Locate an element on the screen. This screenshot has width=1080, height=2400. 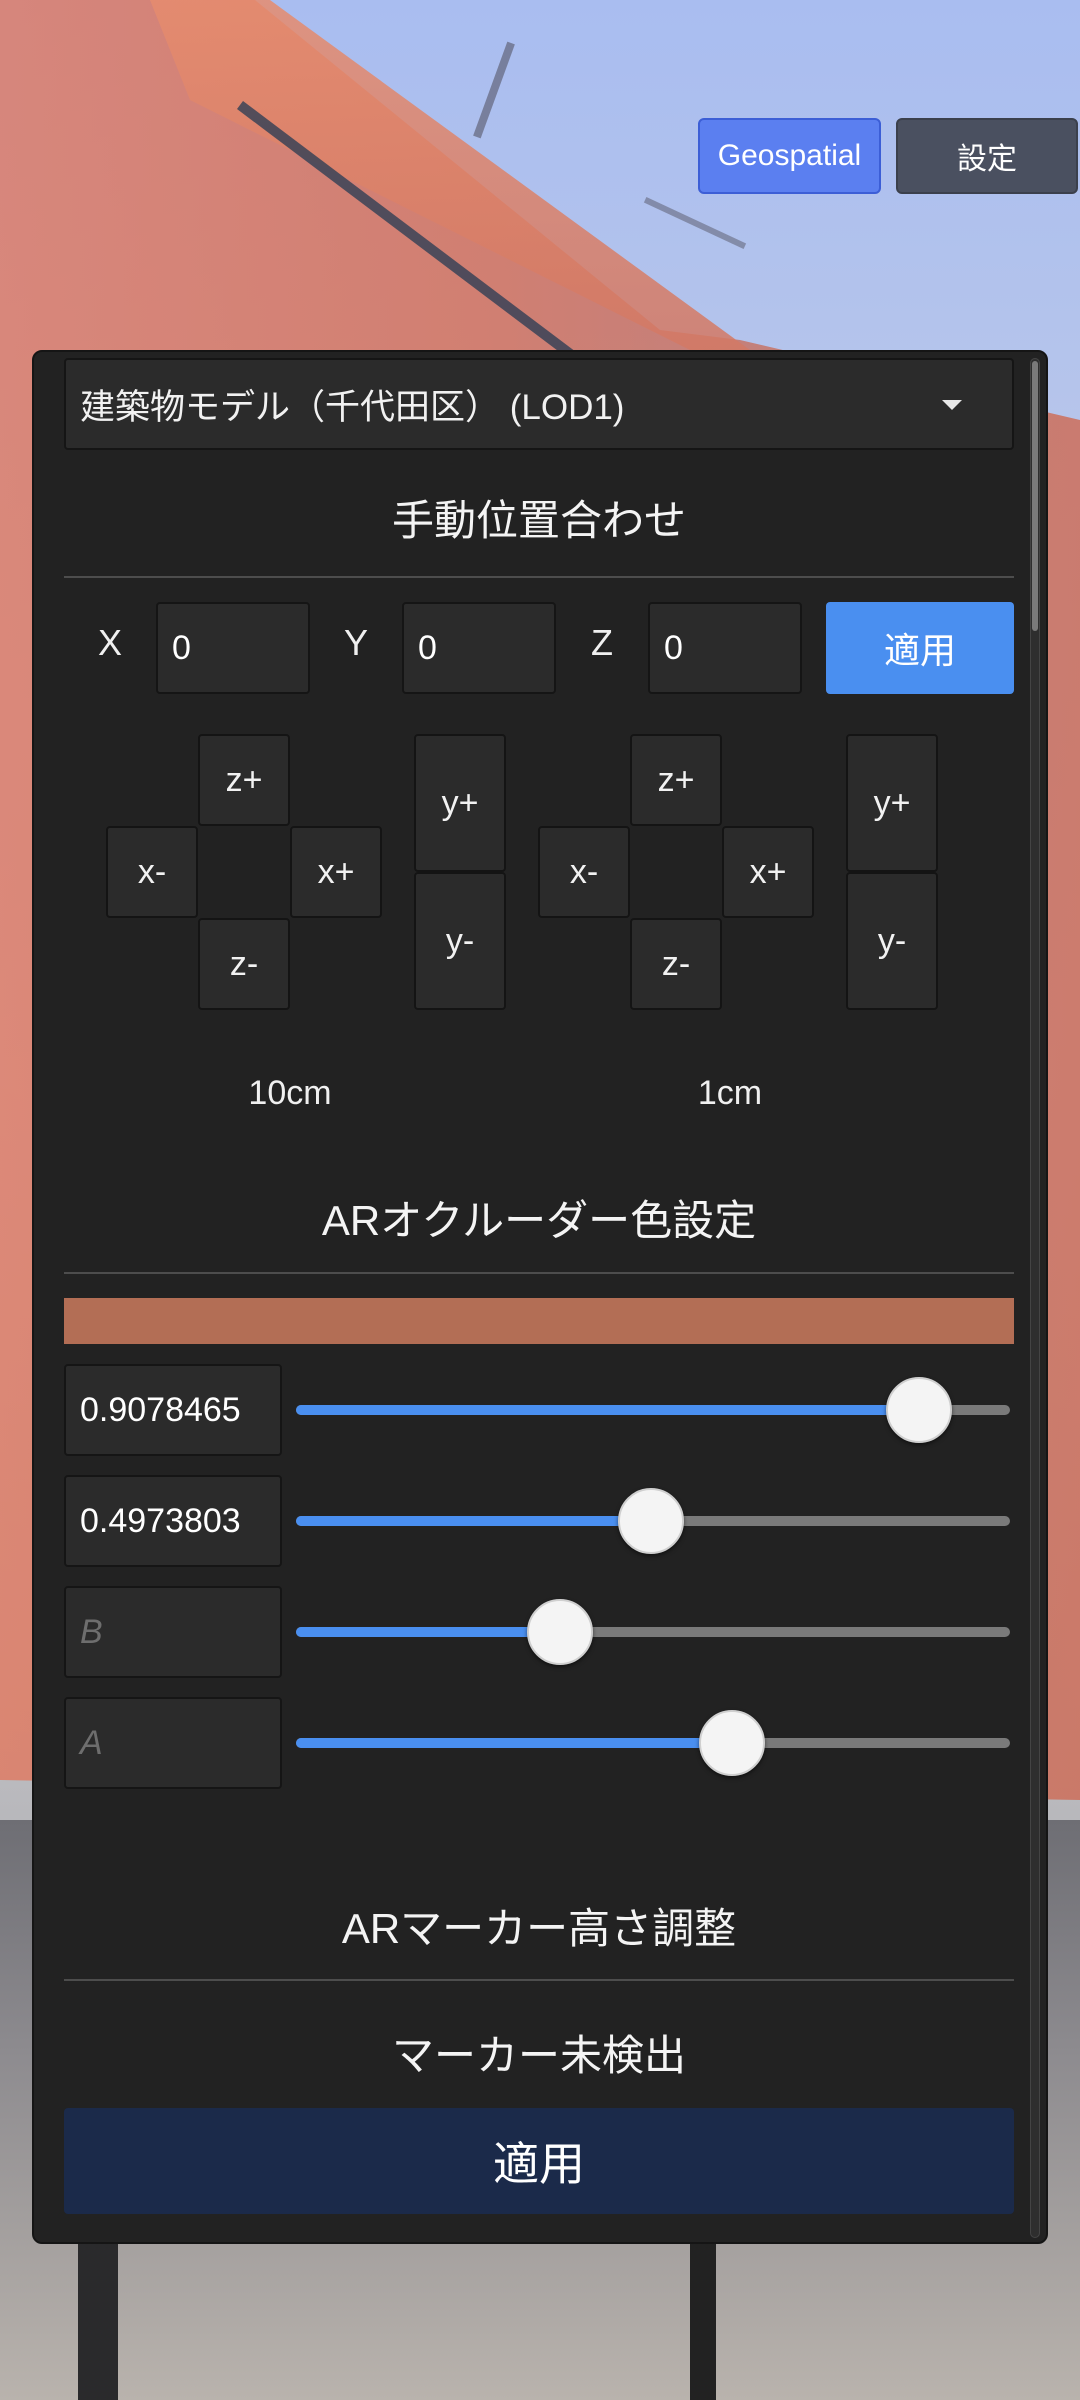
z-input: 0 is located at coordinates (725, 648).